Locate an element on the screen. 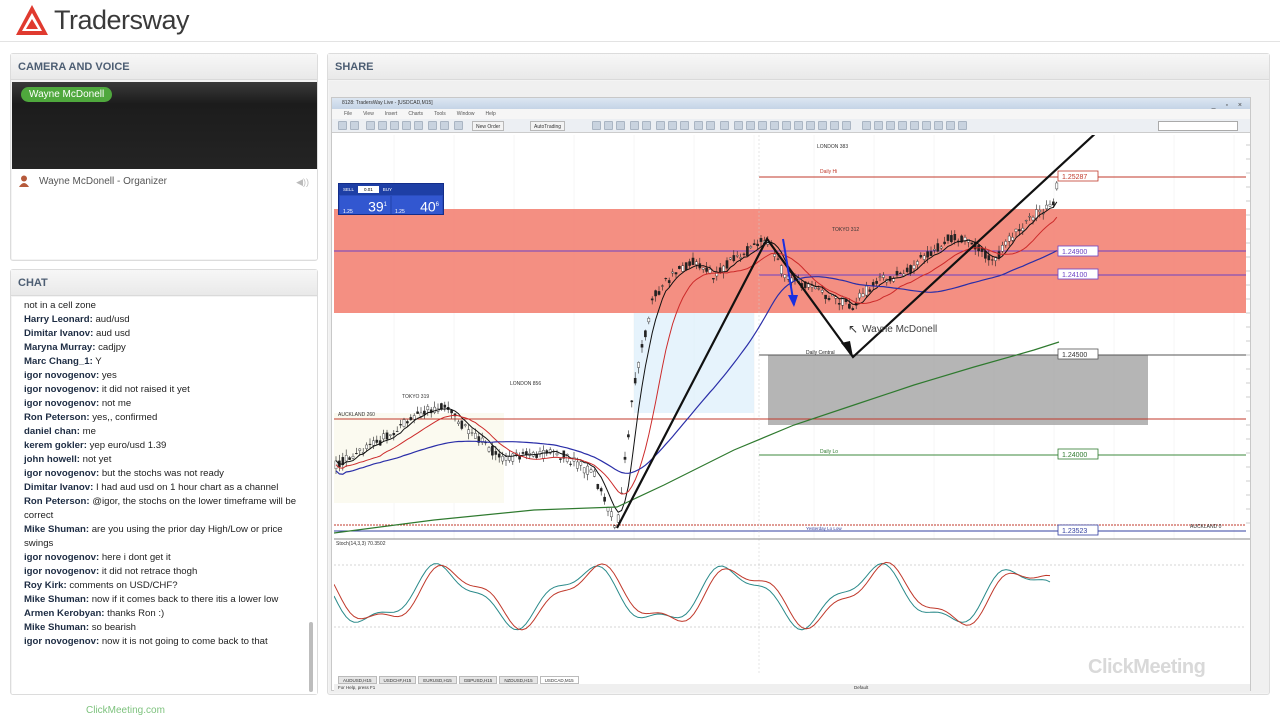 This screenshot has width=1280, height=720. toolbar-editor-icon is located at coordinates (432, 125).